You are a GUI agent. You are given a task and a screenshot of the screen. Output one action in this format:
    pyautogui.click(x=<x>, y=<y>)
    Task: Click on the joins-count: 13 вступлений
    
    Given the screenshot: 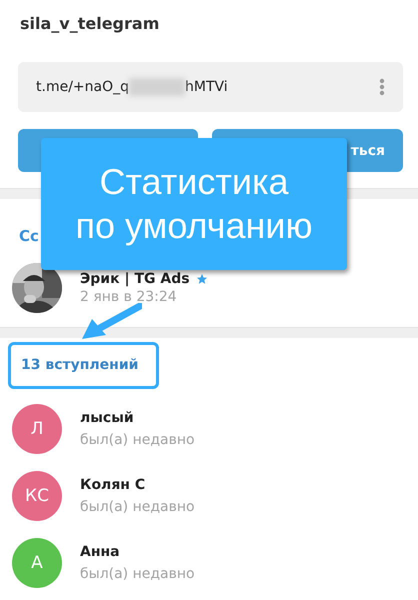 What is the action you would take?
    pyautogui.click(x=83, y=365)
    